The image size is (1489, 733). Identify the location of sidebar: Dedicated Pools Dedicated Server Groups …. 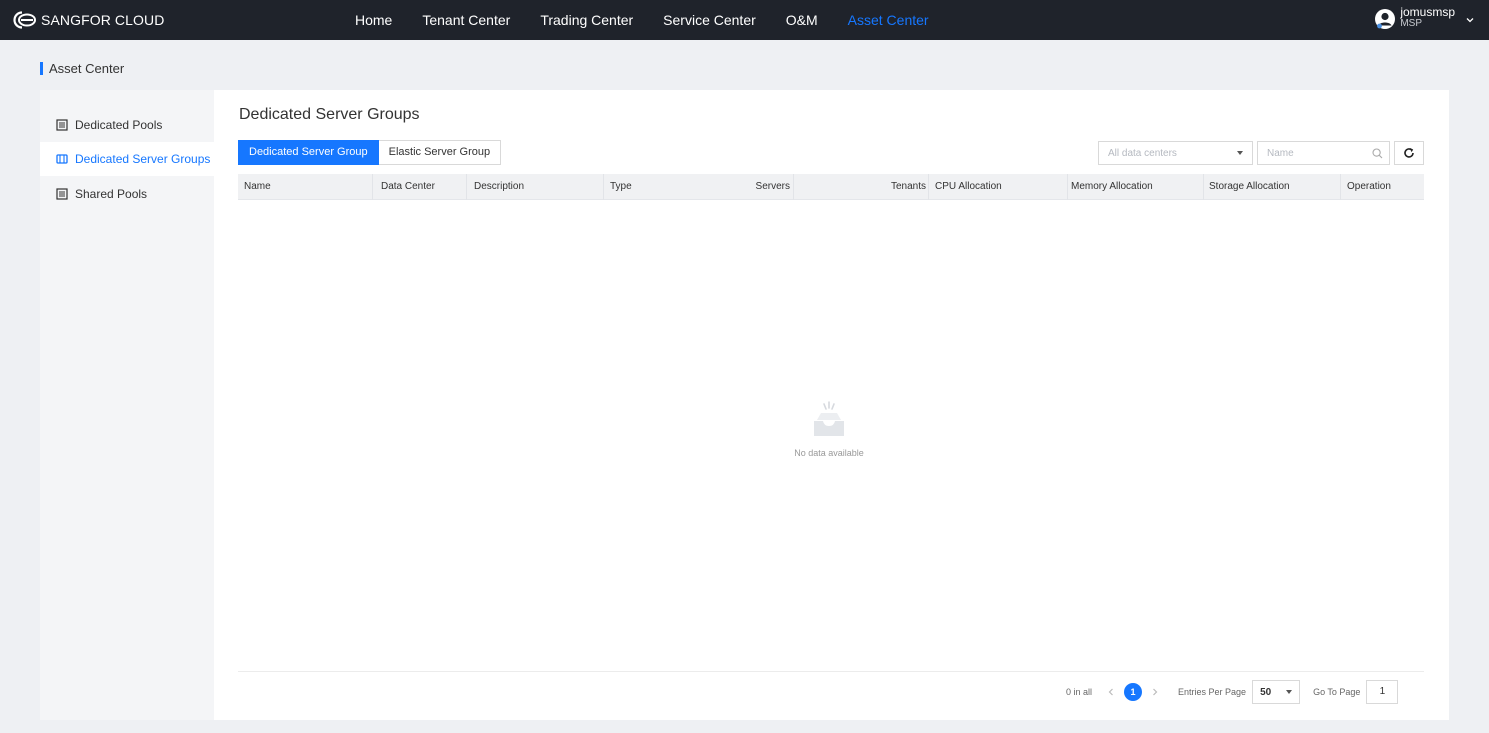
(127, 405).